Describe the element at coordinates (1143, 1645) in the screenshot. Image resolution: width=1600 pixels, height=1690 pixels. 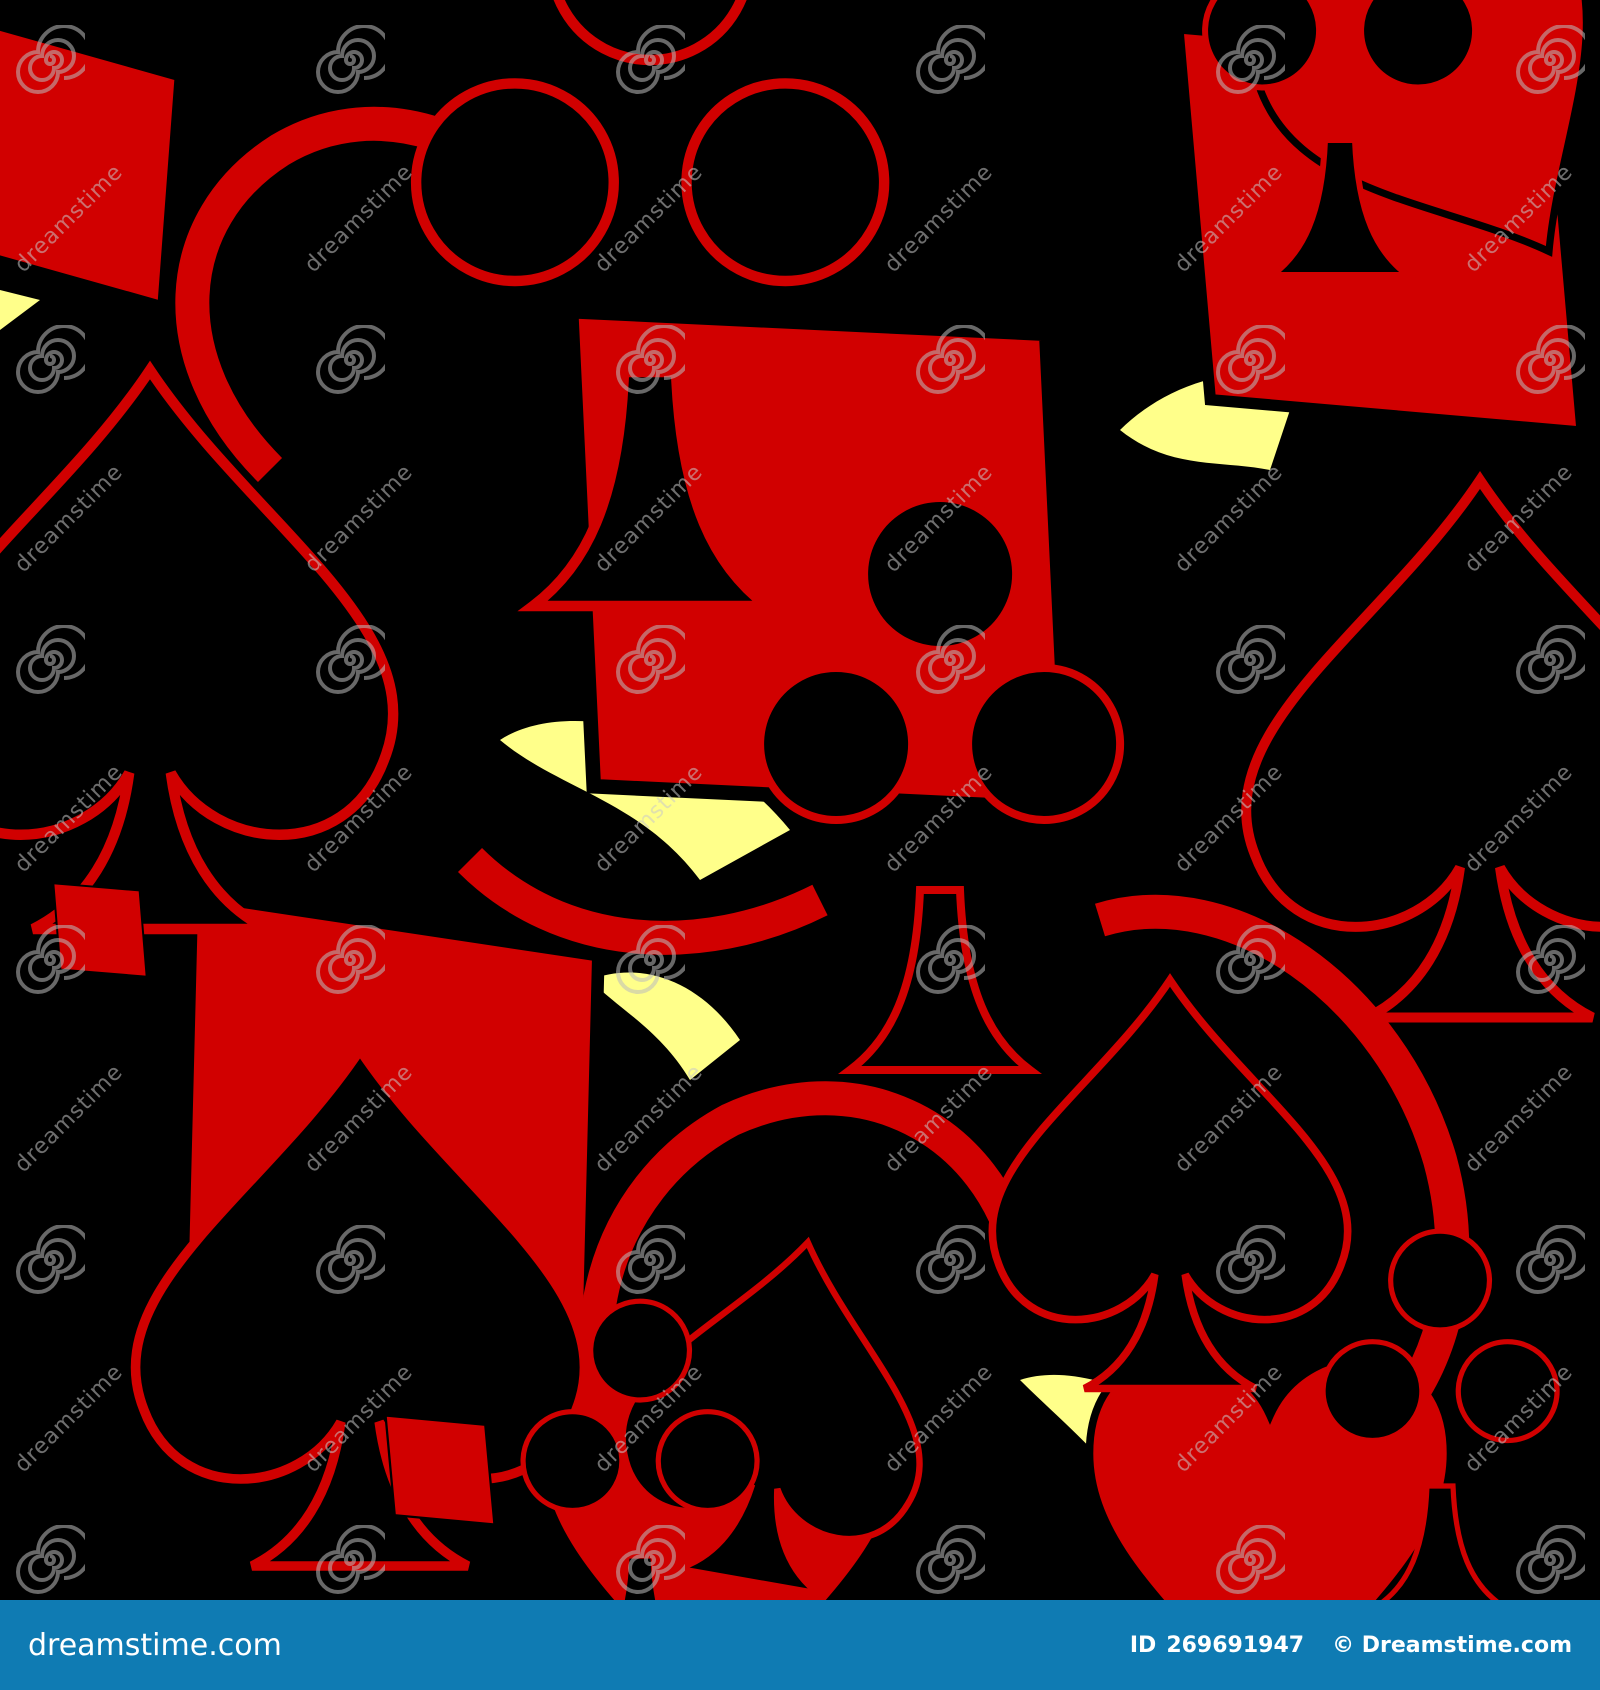
I see `id-label: ID` at that location.